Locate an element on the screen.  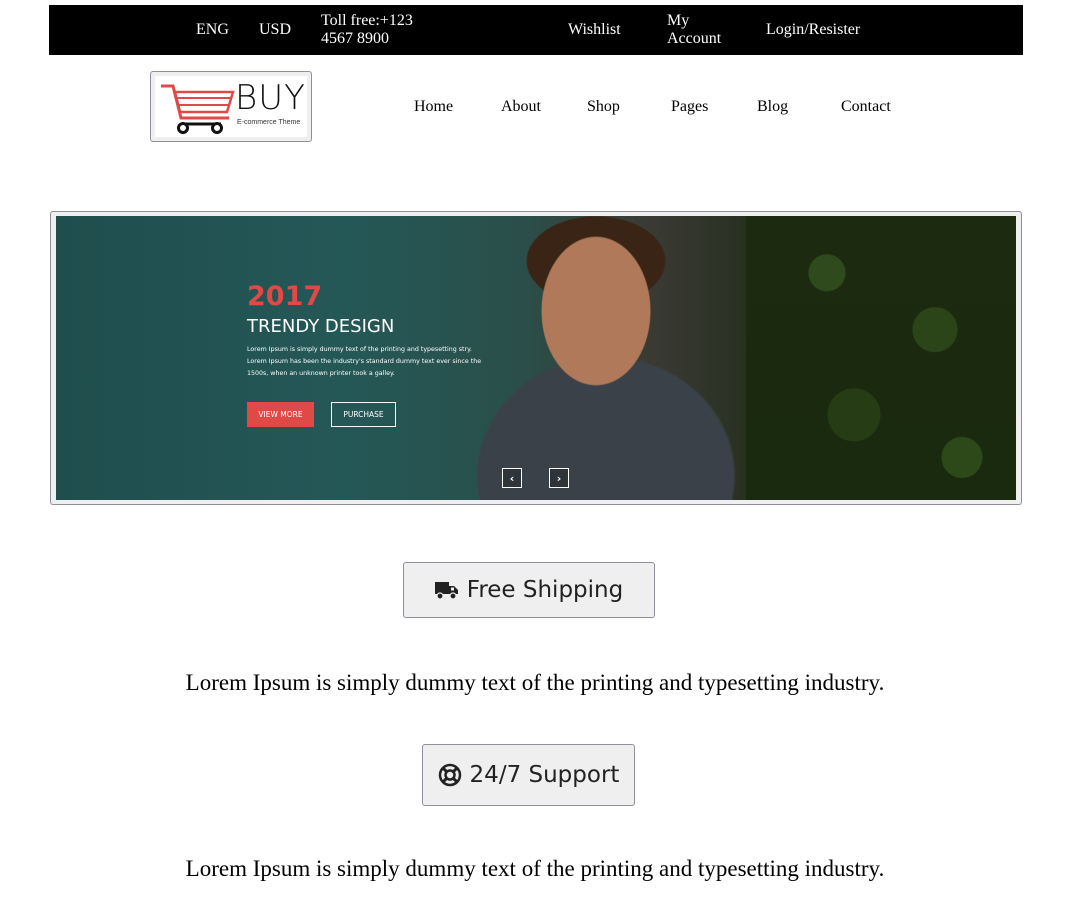
purchase-button: PURCHASE is located at coordinates (363, 414).